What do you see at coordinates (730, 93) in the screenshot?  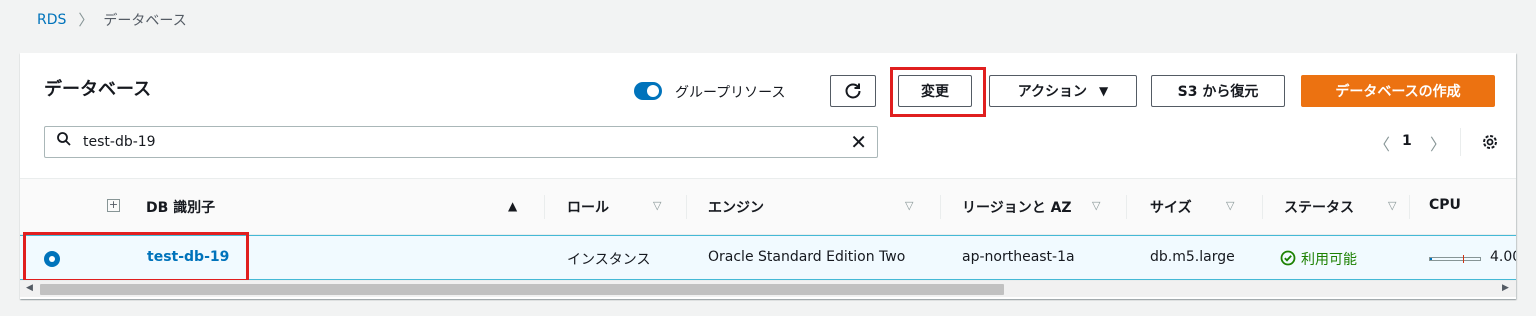 I see `group-resources-label: グループリソース` at bounding box center [730, 93].